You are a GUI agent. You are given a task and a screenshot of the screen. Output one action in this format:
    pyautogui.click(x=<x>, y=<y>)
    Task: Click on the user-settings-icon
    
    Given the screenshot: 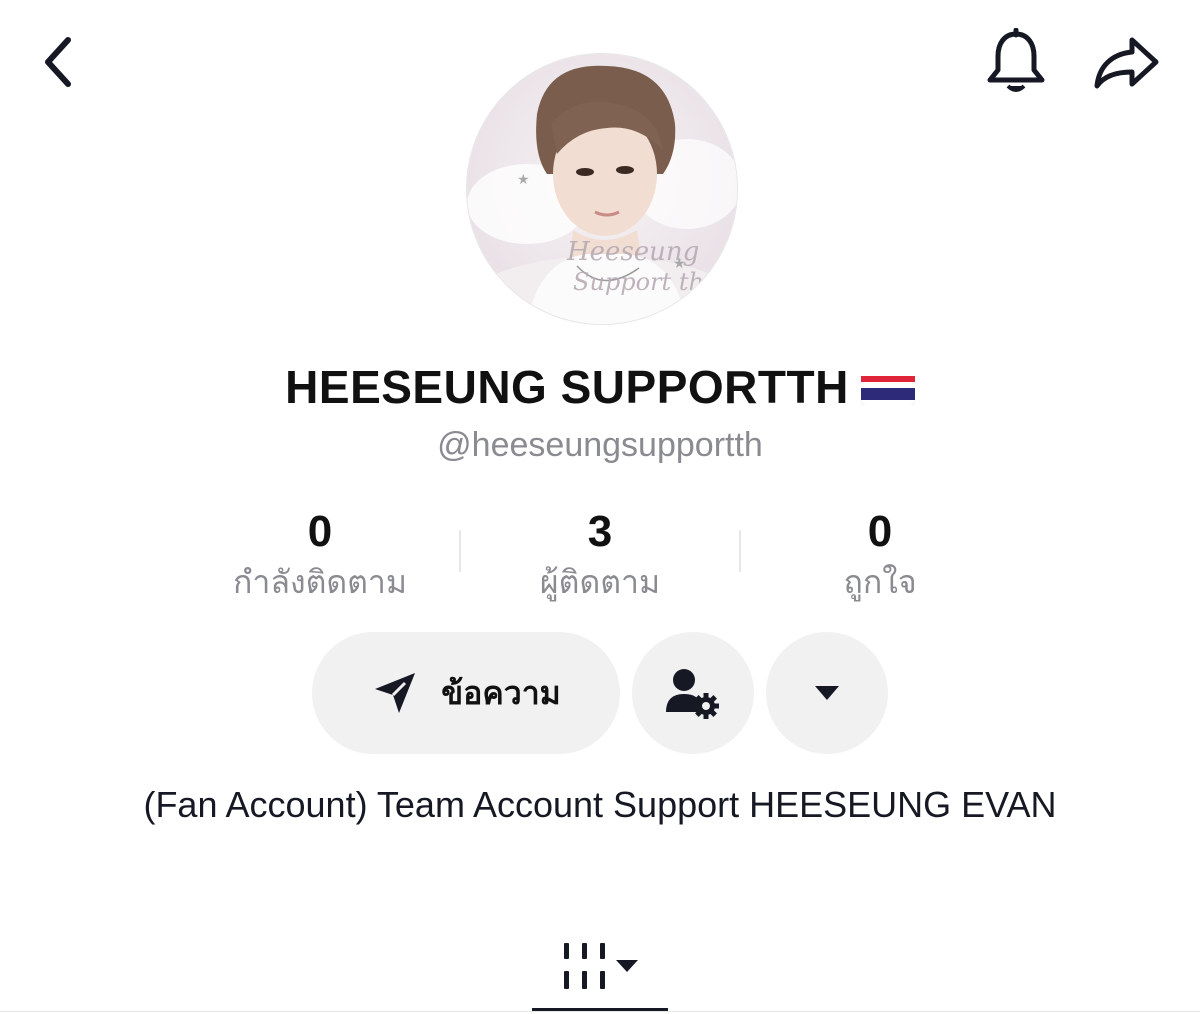 What is the action you would take?
    pyautogui.click(x=692, y=694)
    